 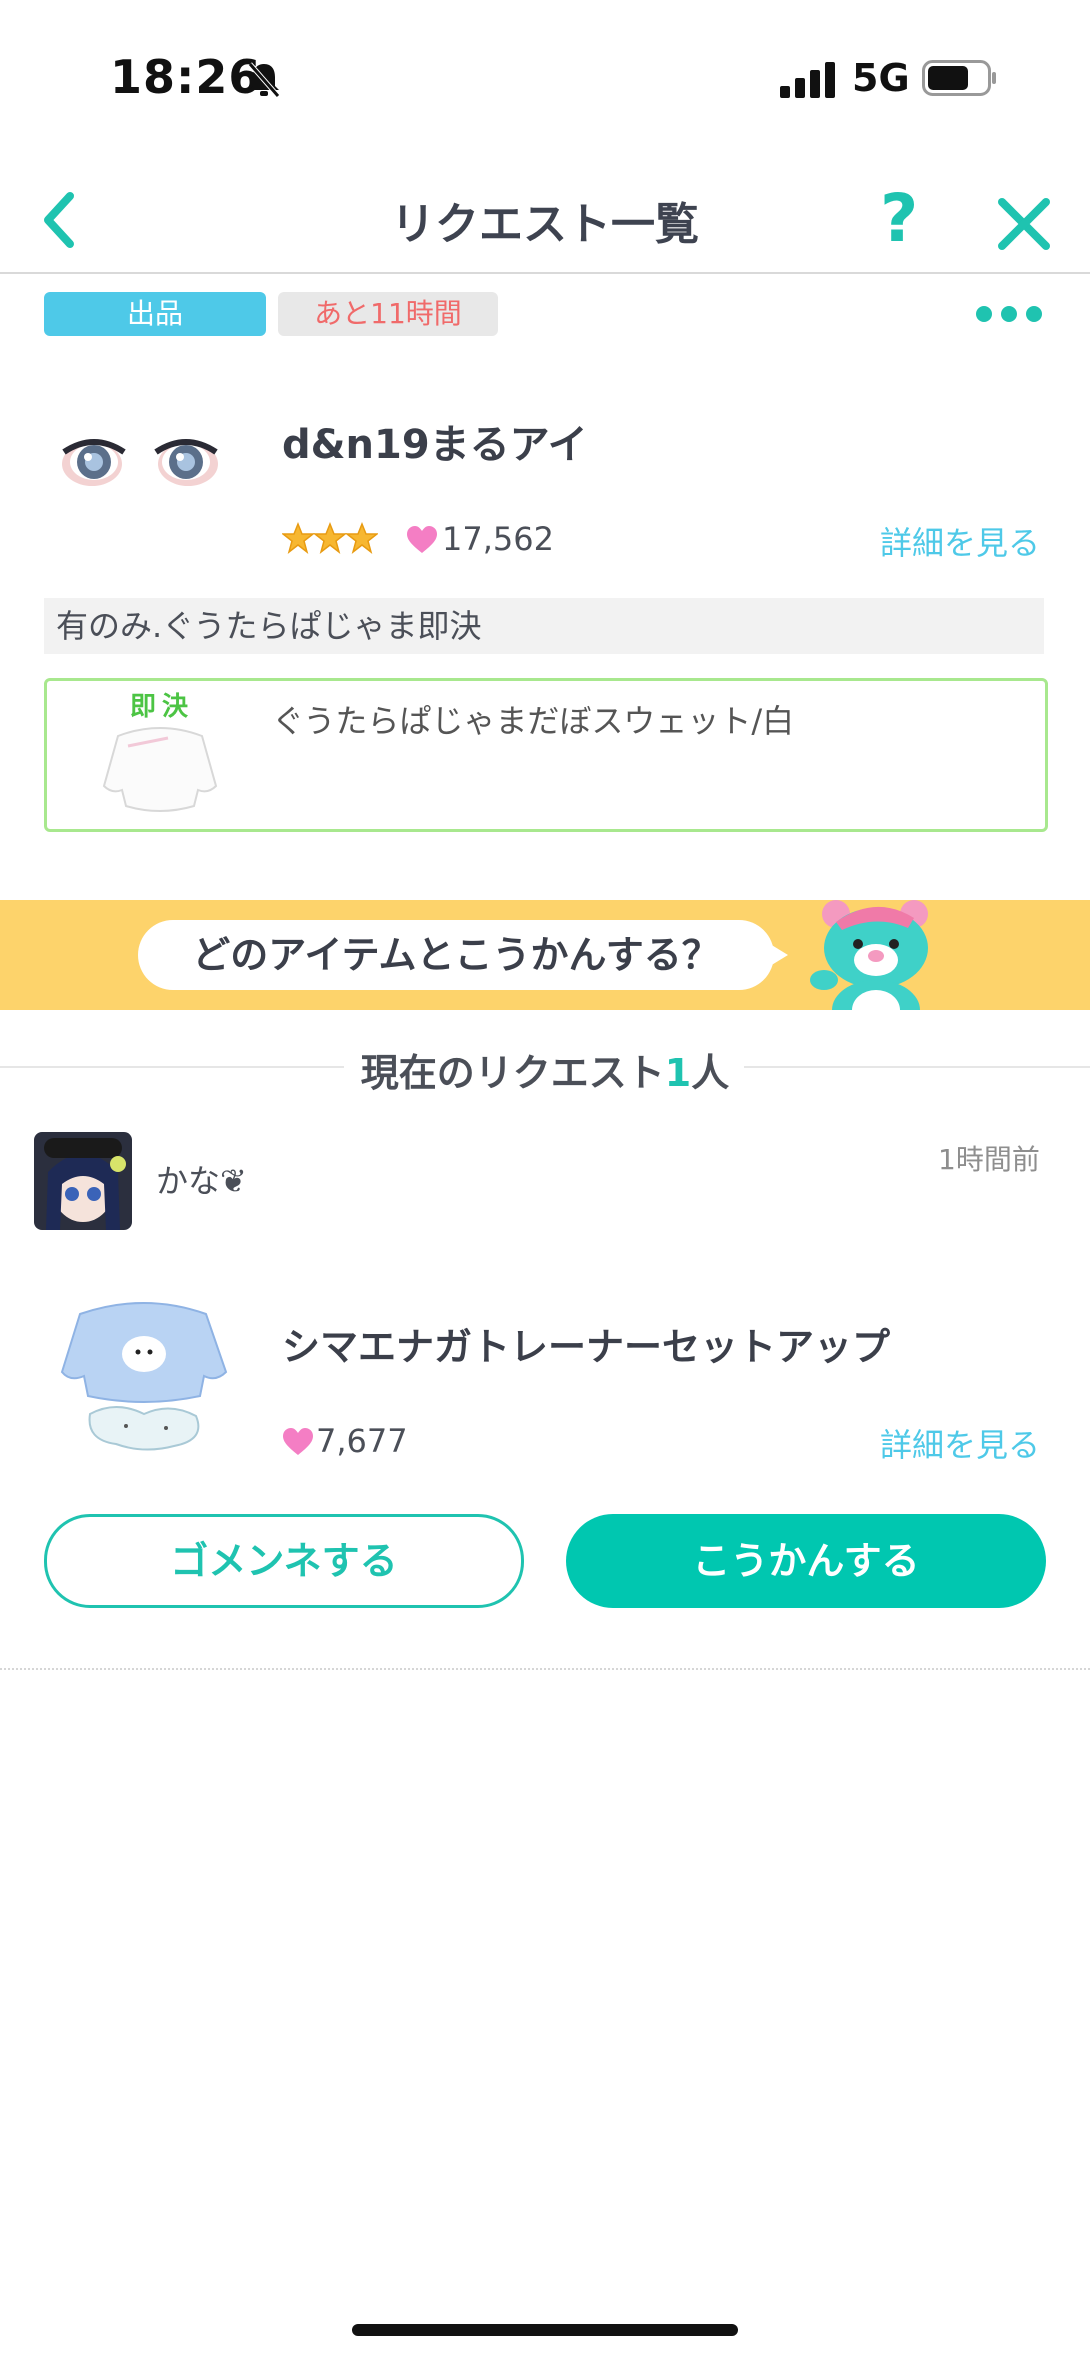 What do you see at coordinates (710, 1073) in the screenshot?
I see `requests-heading-suffix: 人` at bounding box center [710, 1073].